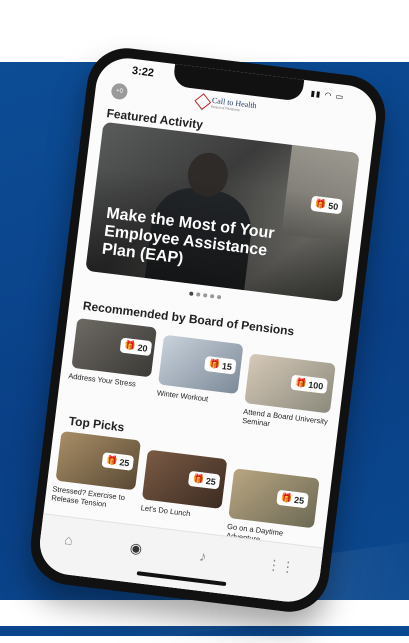  Describe the element at coordinates (97, 424) in the screenshot. I see `top-picks-section-title: Top Picks` at that location.